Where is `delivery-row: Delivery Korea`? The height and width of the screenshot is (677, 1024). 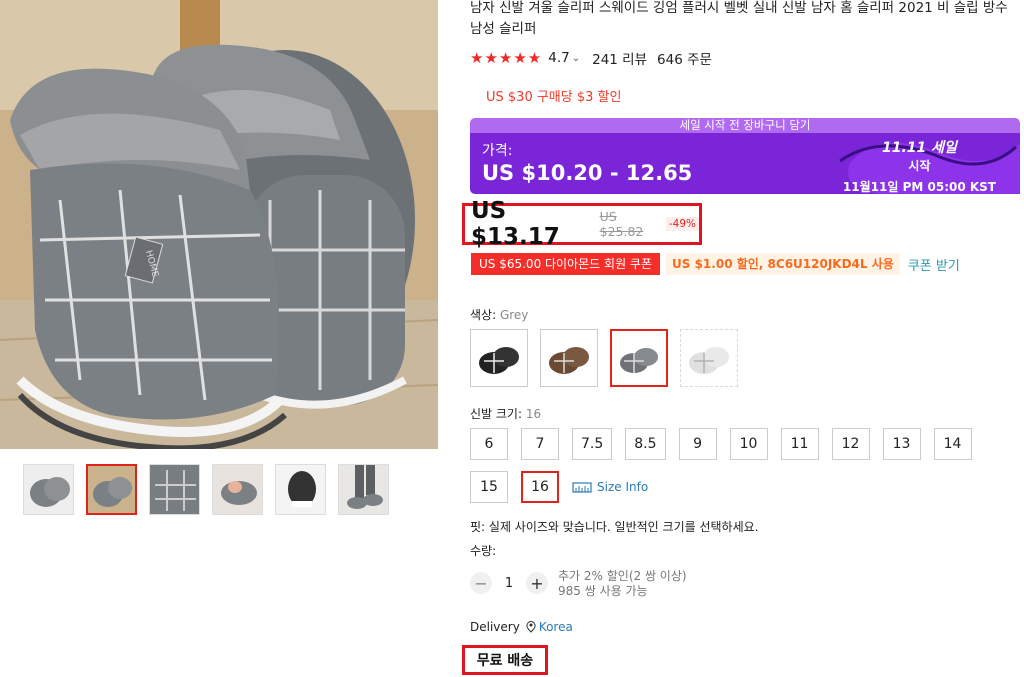
delivery-row: Delivery Korea is located at coordinates (521, 627).